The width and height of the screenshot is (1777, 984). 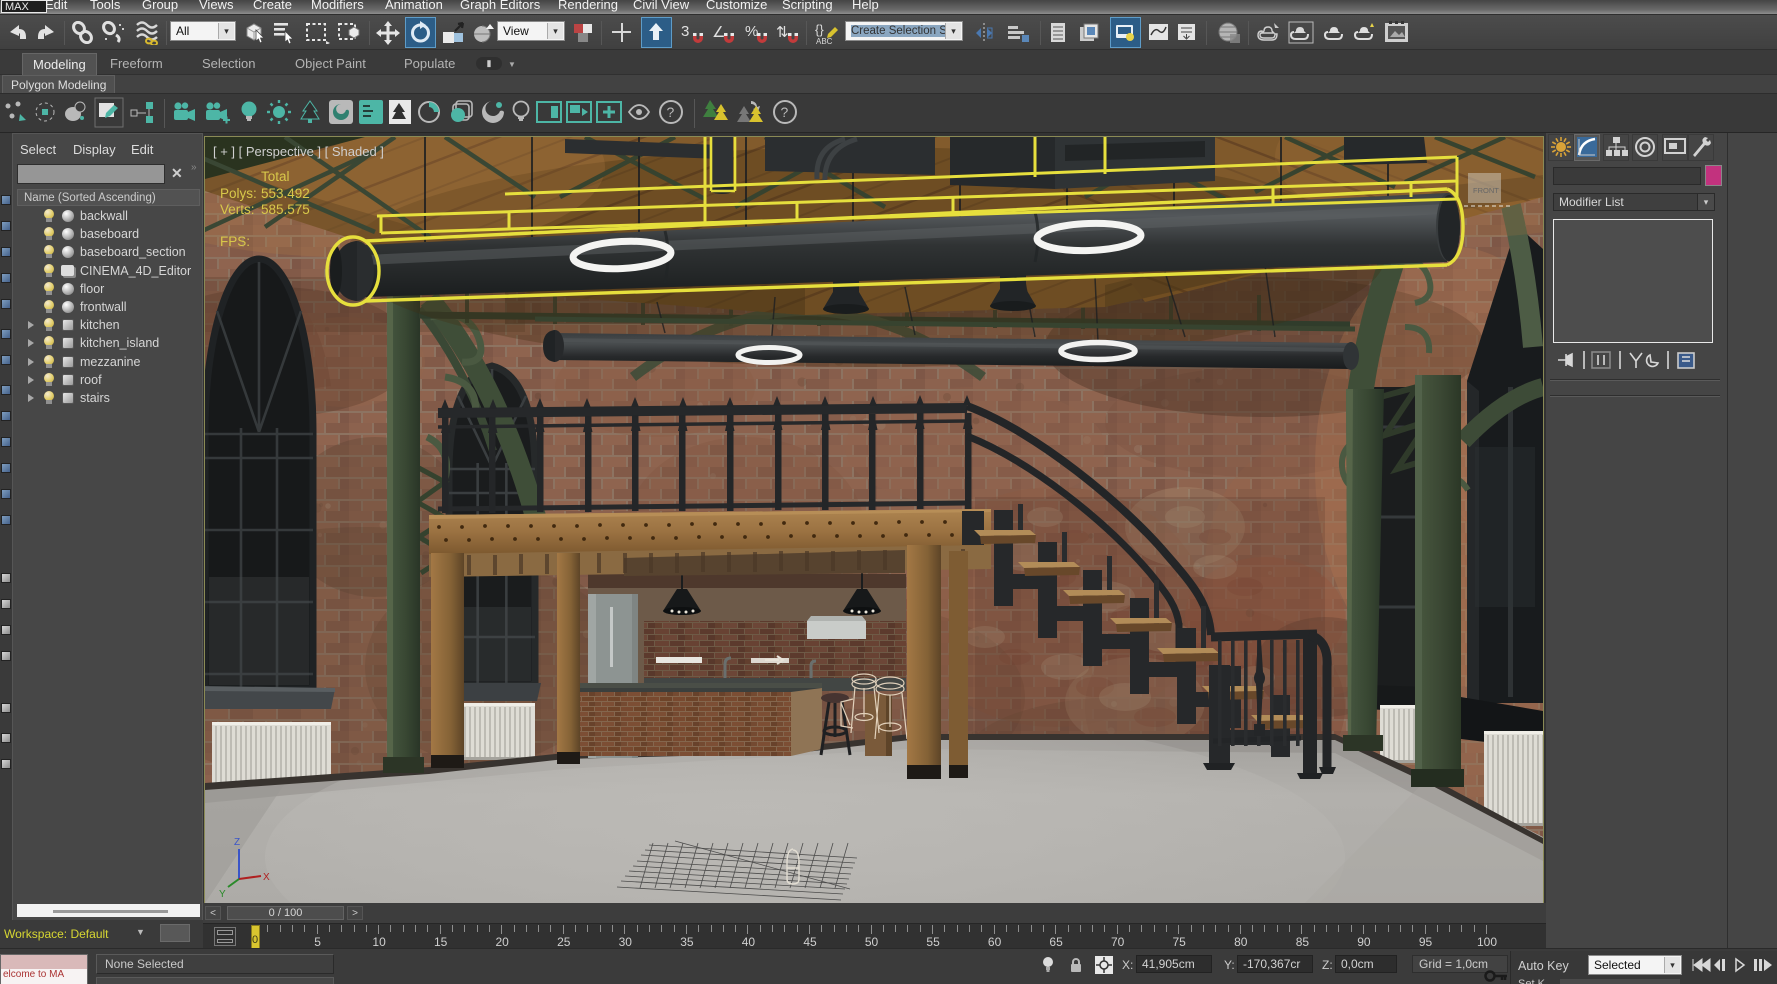 What do you see at coordinates (285, 209) in the screenshot?
I see `svg-text: 585.575` at bounding box center [285, 209].